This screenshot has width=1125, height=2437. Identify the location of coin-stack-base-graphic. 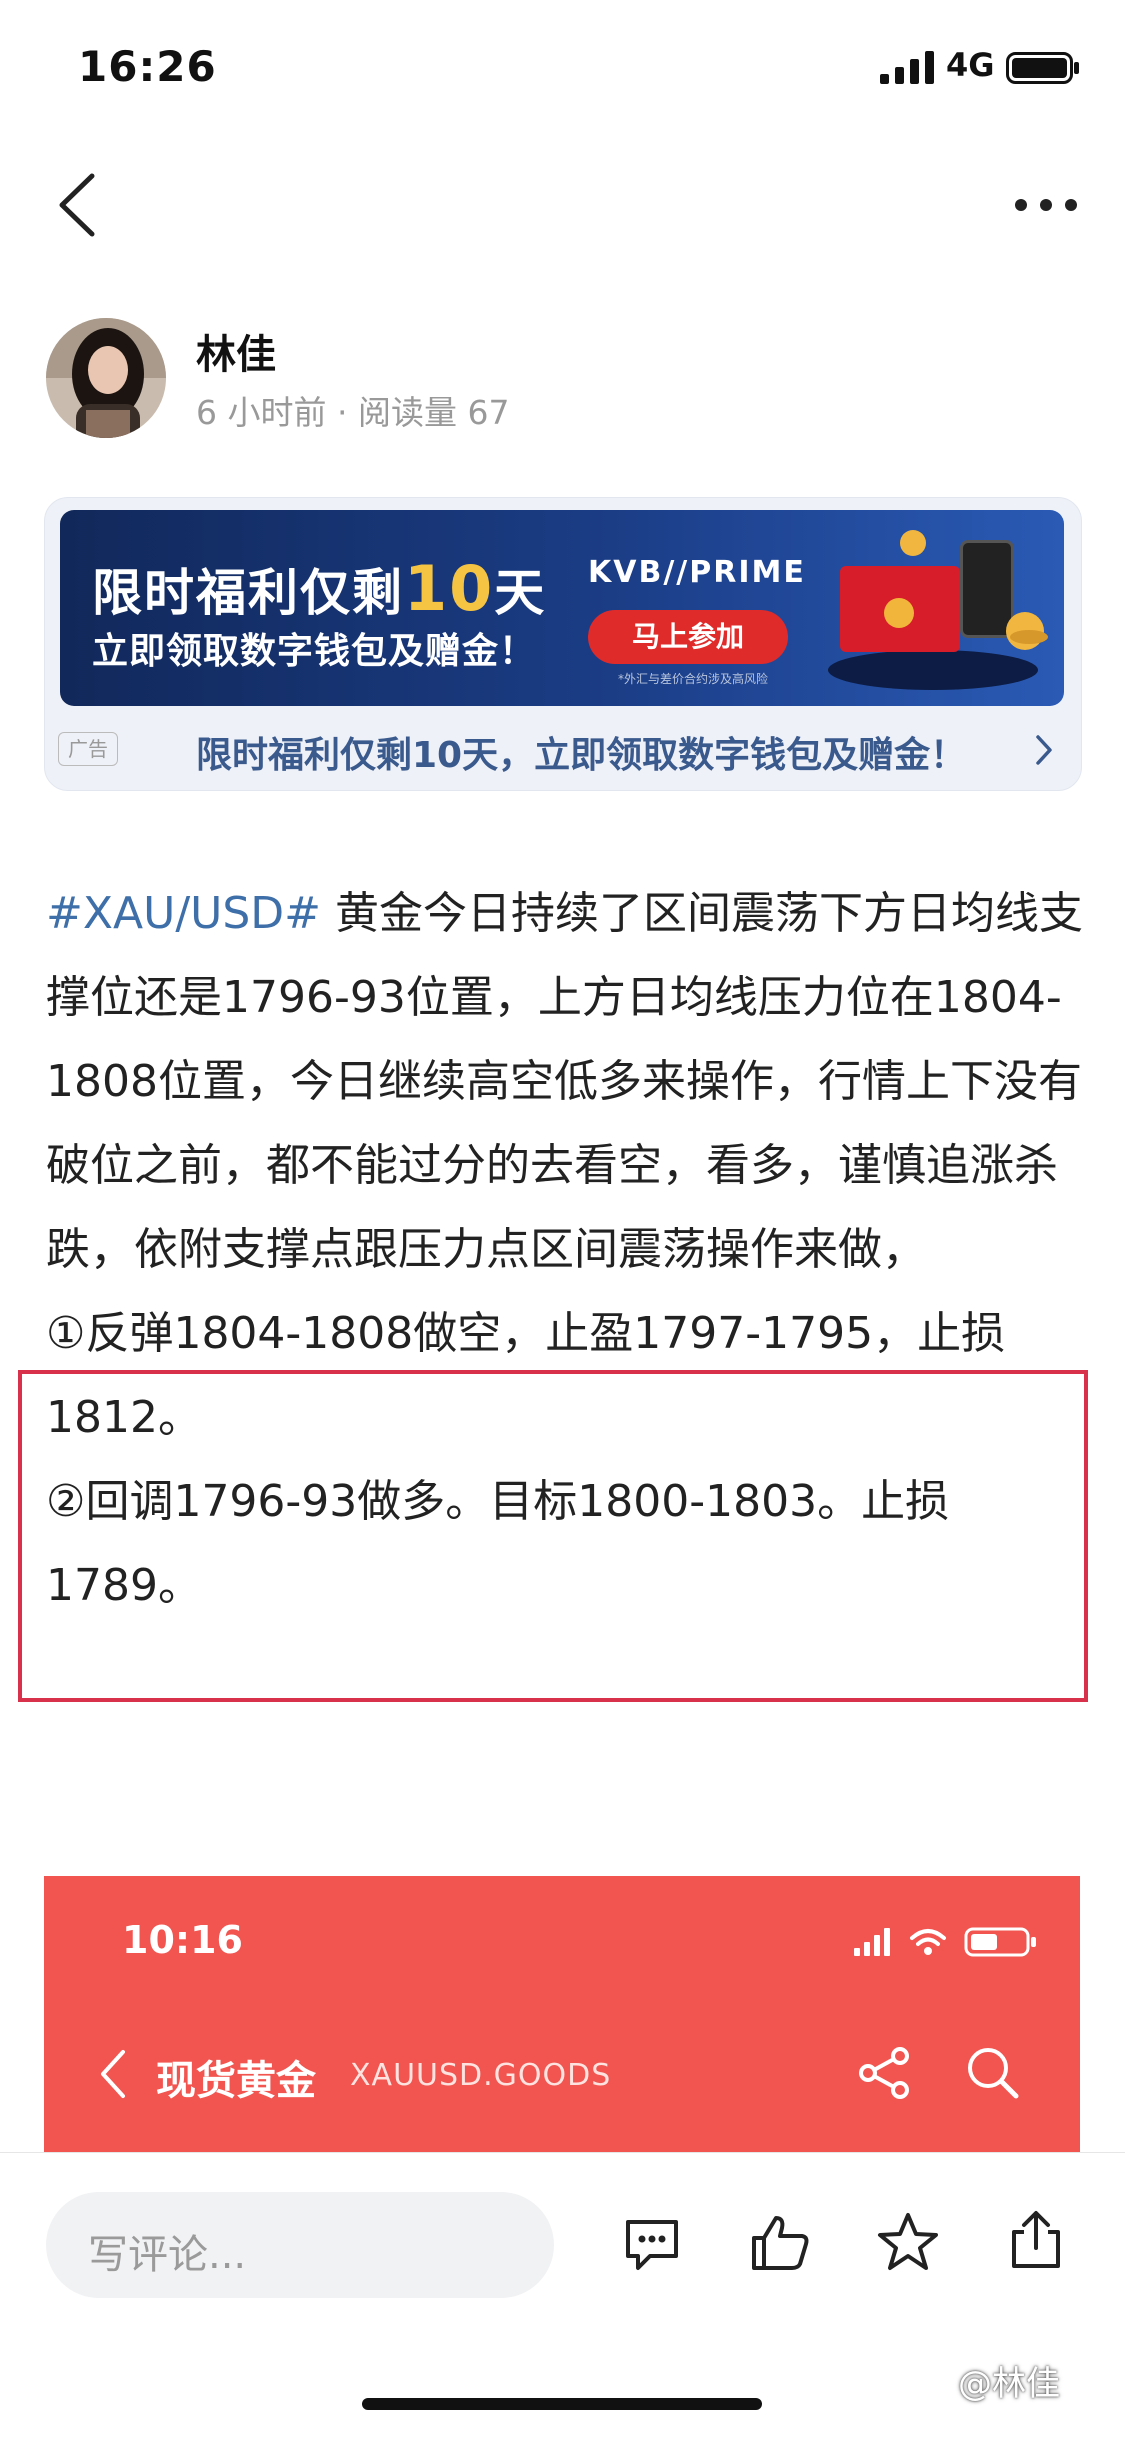
(1029, 637).